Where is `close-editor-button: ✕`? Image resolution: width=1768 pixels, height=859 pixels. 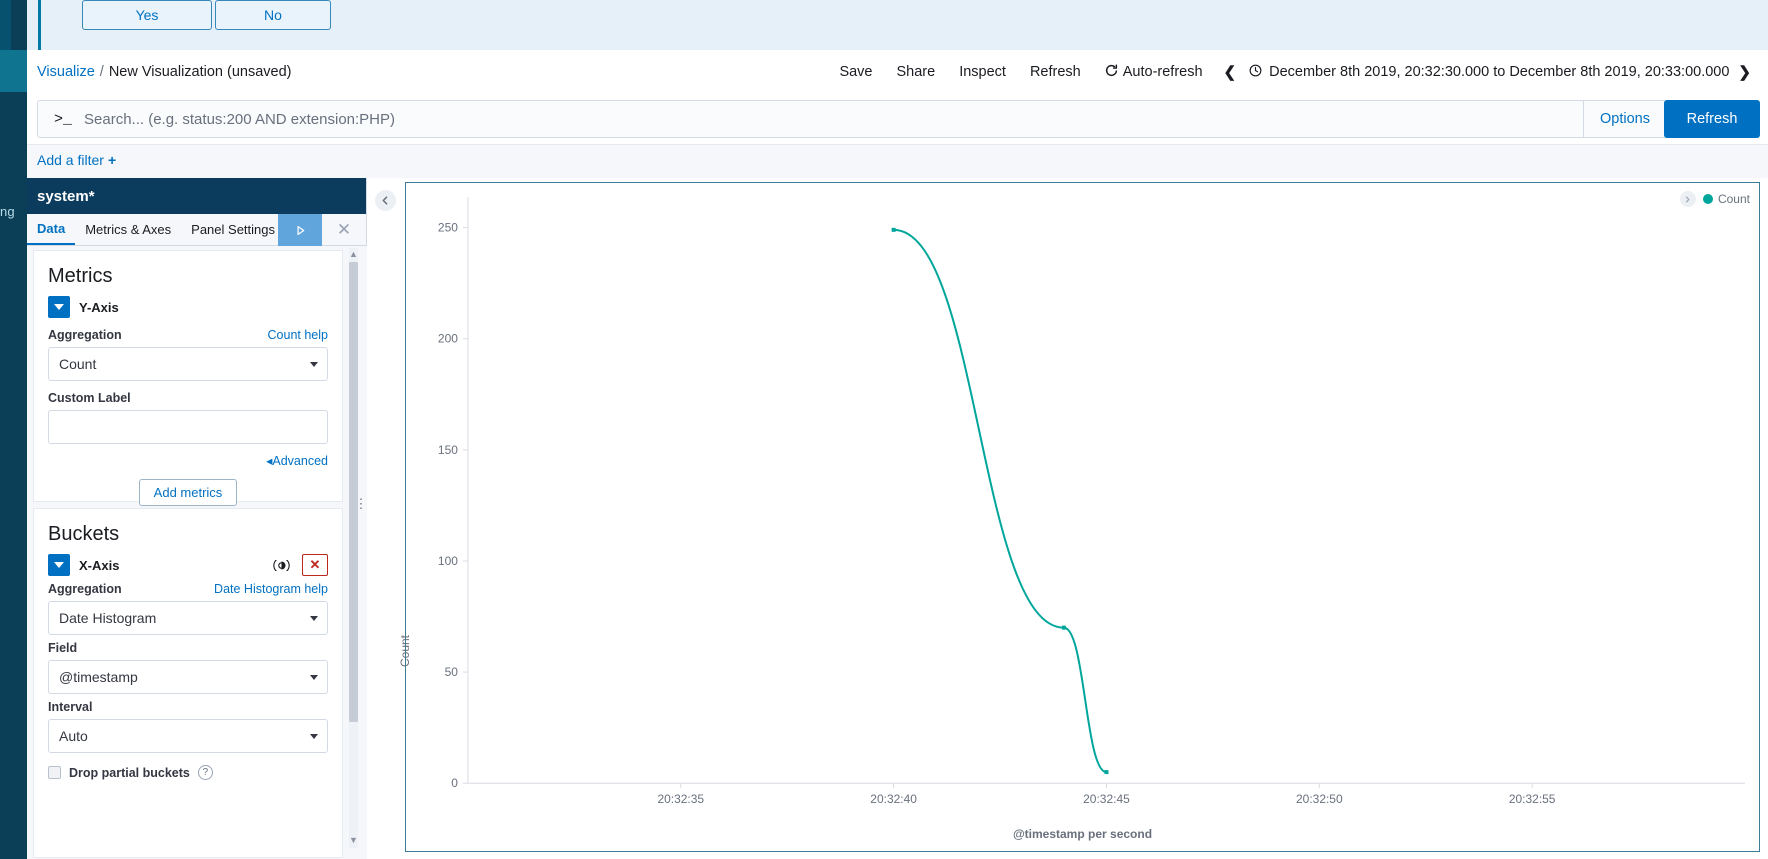 close-editor-button: ✕ is located at coordinates (344, 230).